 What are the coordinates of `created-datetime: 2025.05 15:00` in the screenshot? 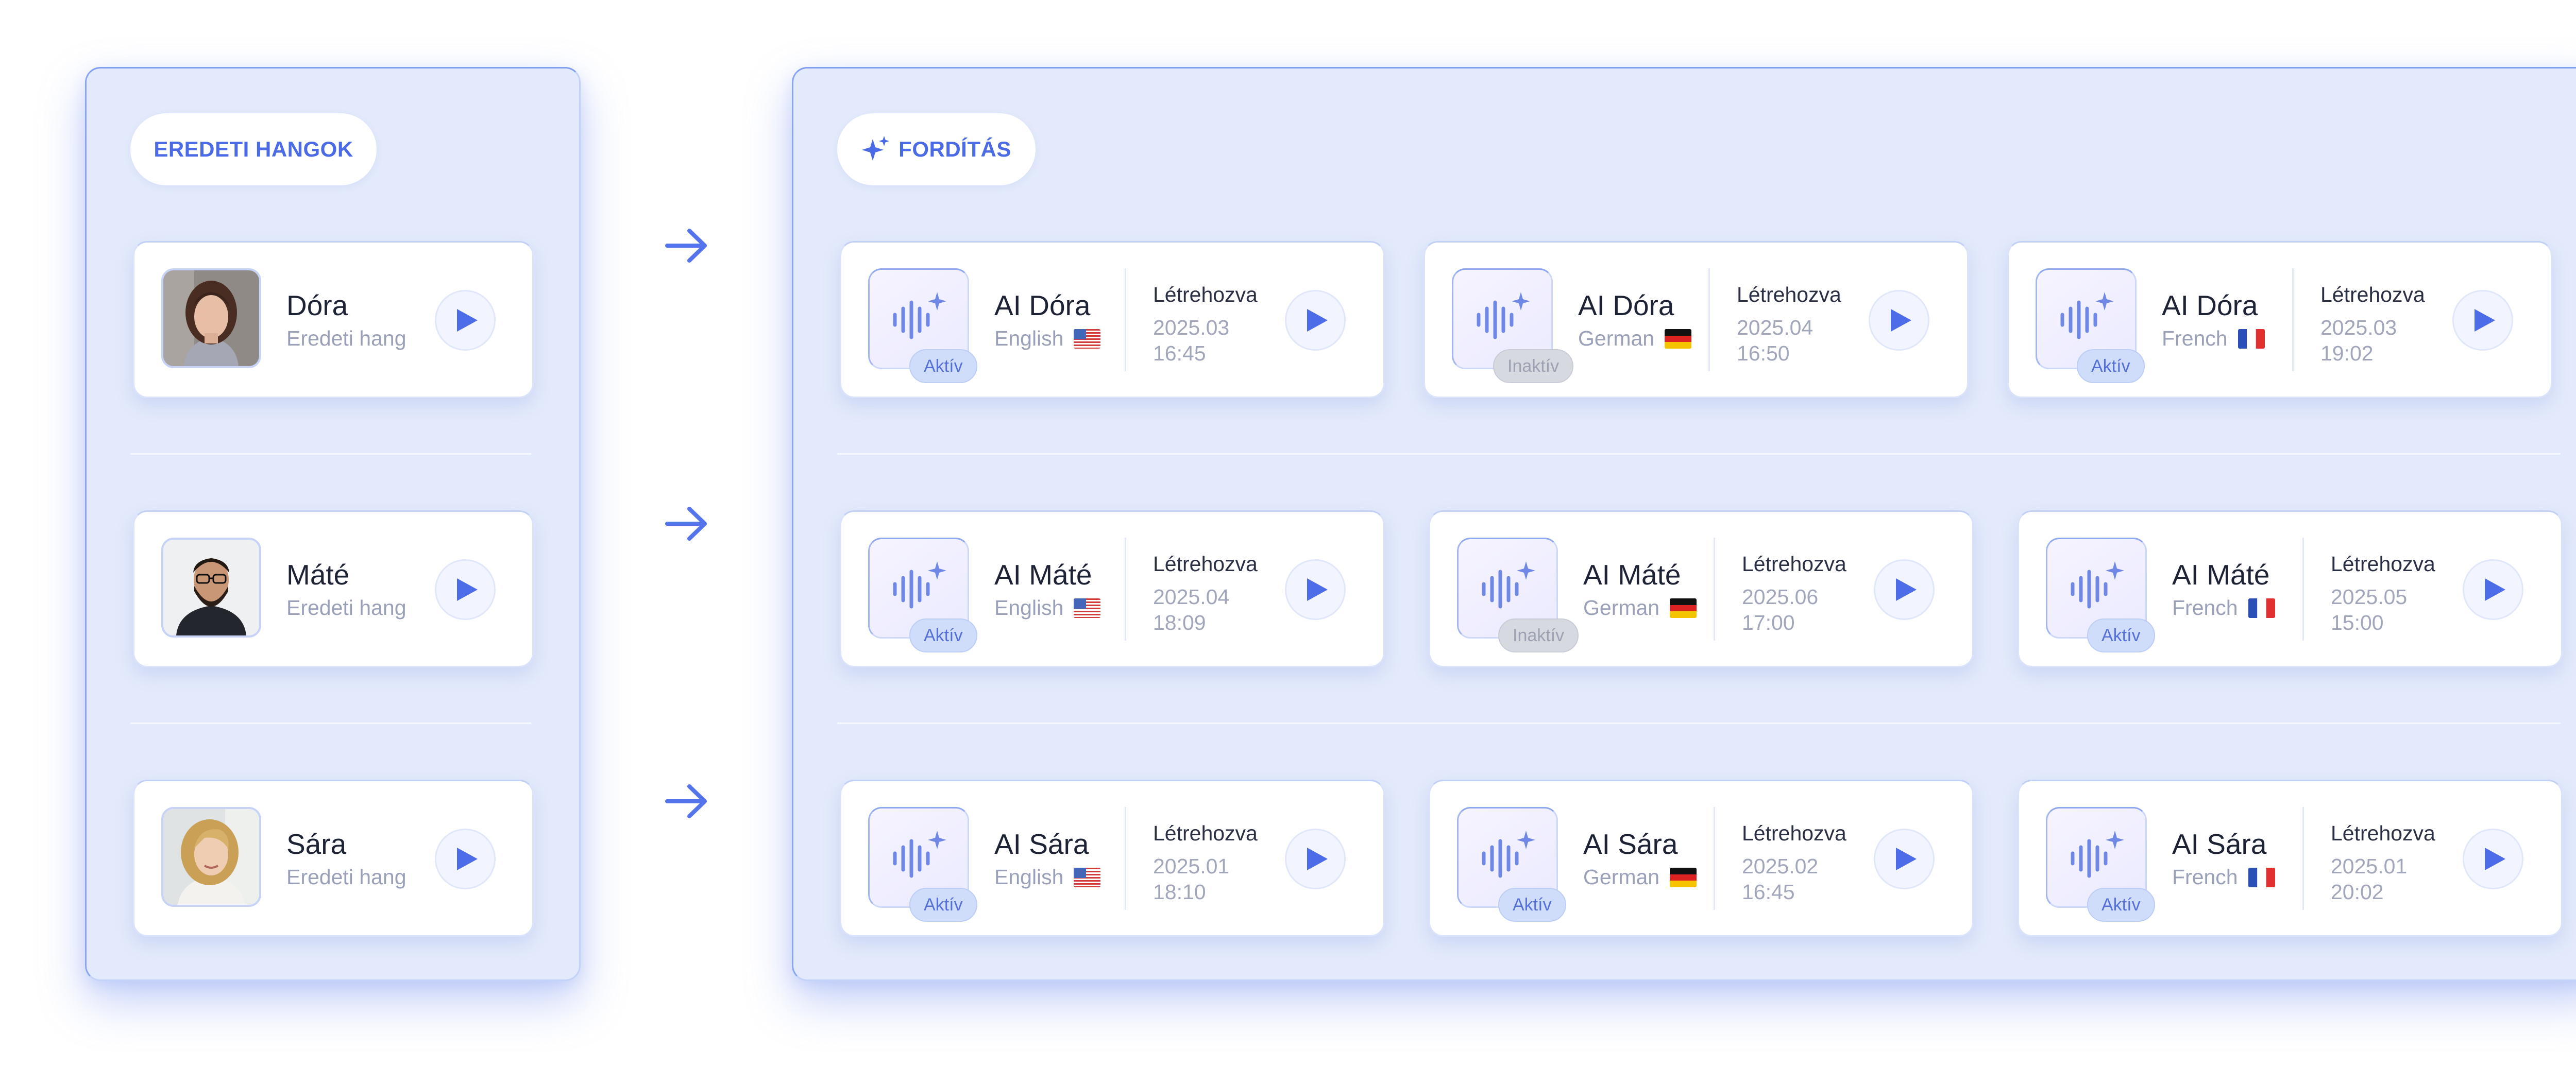 It's located at (2382, 610).